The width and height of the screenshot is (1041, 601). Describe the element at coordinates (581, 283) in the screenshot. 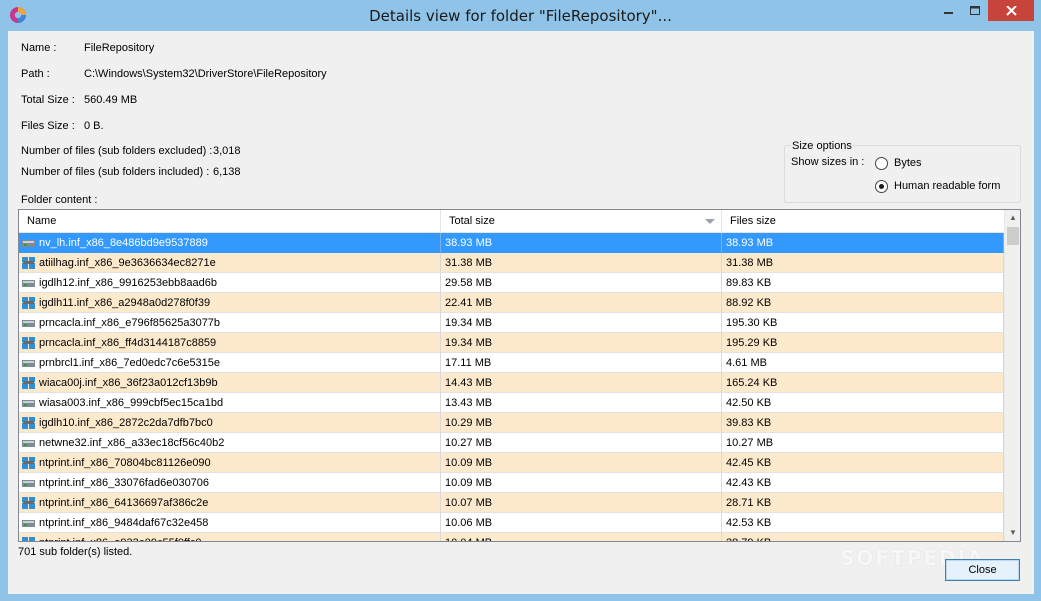

I see `row-total-size-cell: 29.58 MB` at that location.